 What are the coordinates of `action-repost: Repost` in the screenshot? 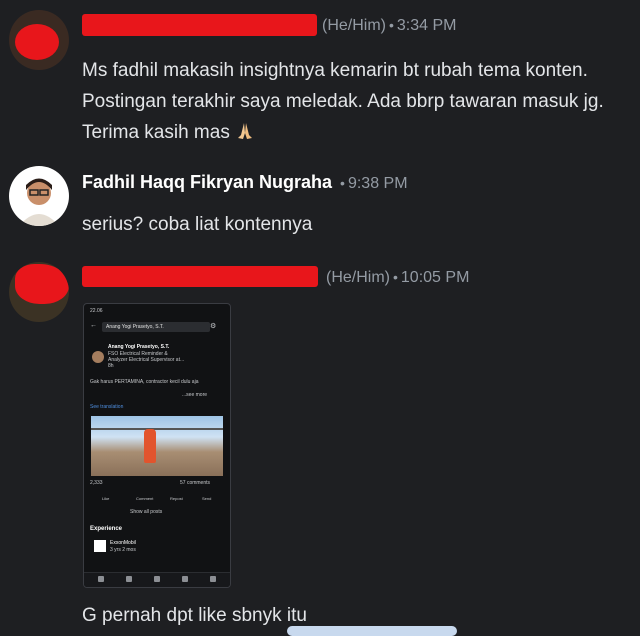 It's located at (176, 498).